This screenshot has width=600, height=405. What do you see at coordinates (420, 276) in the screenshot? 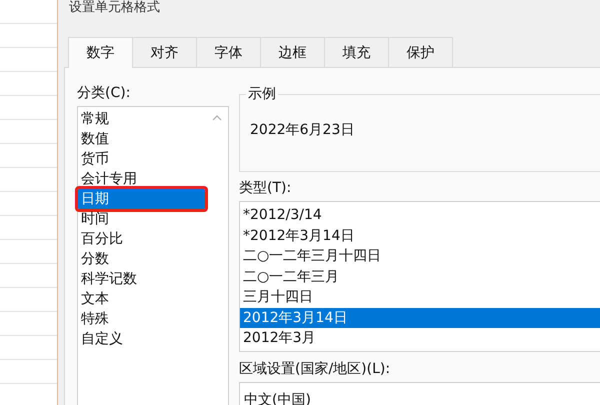
I see `type-item: 二○一二年三月` at bounding box center [420, 276].